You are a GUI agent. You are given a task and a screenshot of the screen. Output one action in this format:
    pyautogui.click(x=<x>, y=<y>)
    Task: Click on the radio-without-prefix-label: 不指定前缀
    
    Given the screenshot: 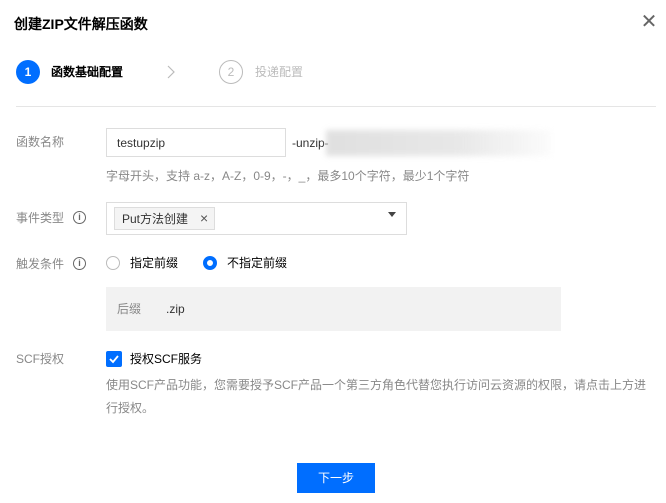 What is the action you would take?
    pyautogui.click(x=257, y=263)
    